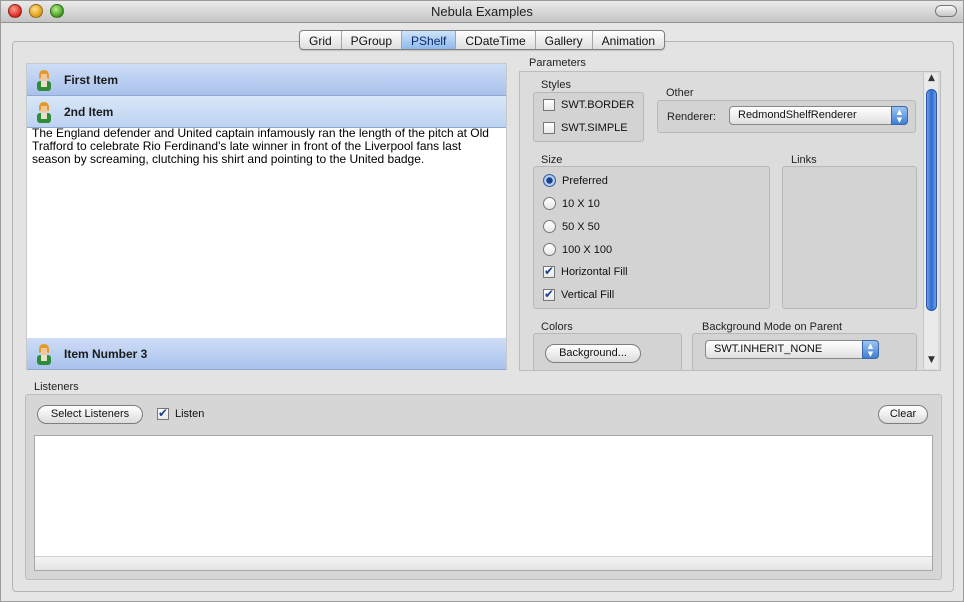 Image resolution: width=964 pixels, height=602 pixels. I want to click on size-10x10-label: 10 X 10, so click(581, 203).